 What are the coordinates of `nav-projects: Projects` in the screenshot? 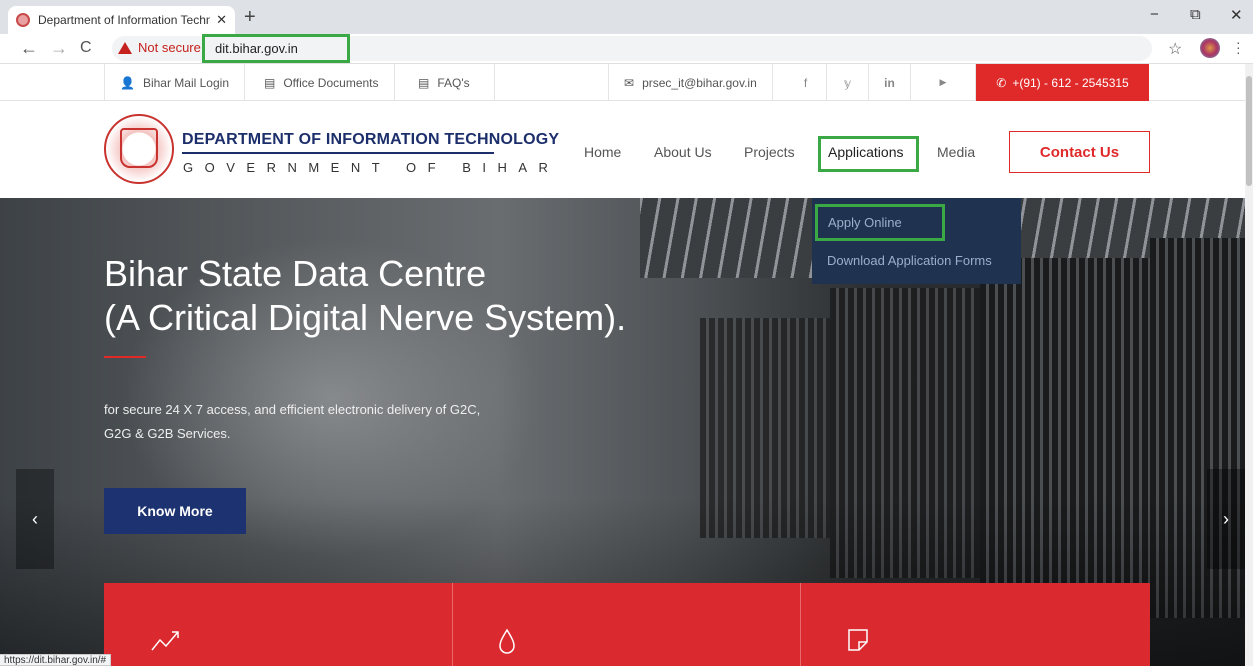 It's located at (769, 152).